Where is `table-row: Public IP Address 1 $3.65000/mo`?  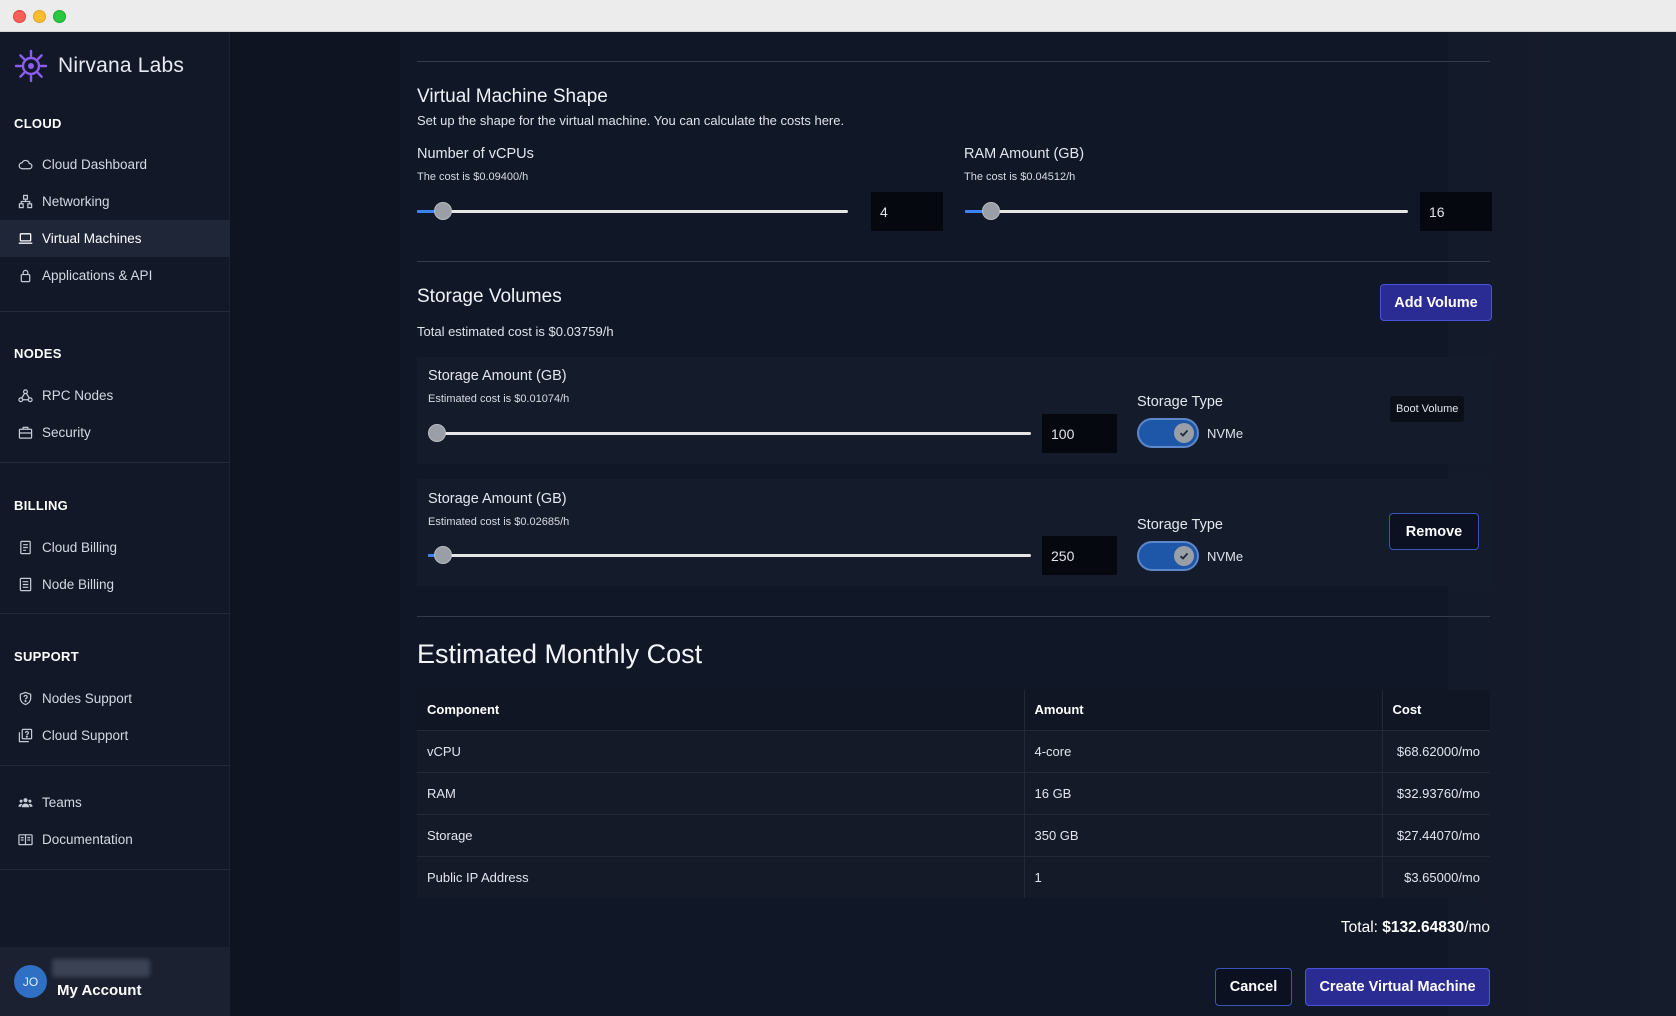
table-row: Public IP Address 1 $3.65000/mo is located at coordinates (953, 876).